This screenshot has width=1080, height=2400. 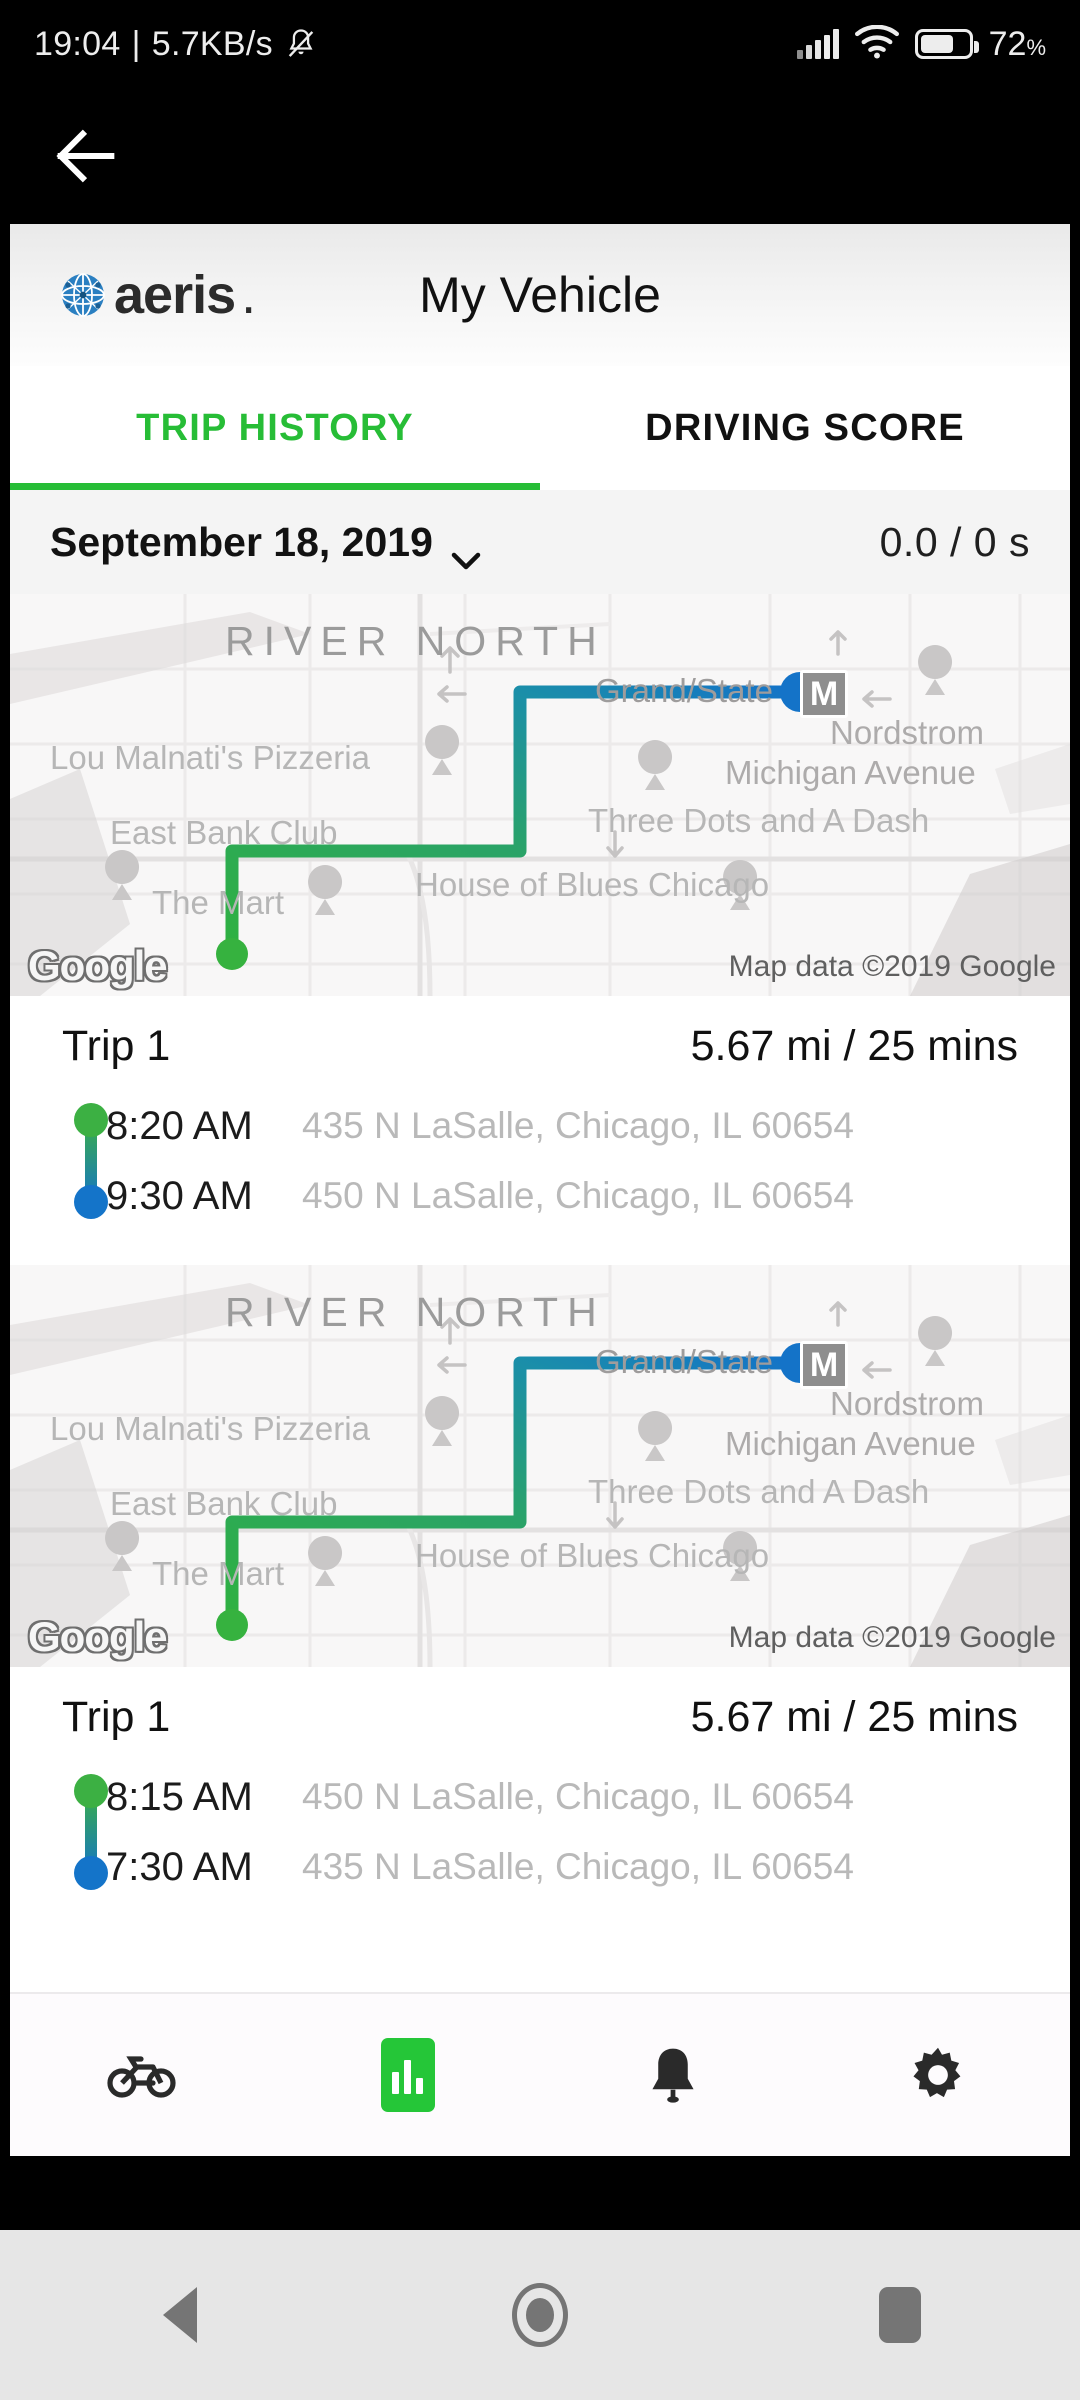 I want to click on nav-item-stats, so click(x=407, y=2075).